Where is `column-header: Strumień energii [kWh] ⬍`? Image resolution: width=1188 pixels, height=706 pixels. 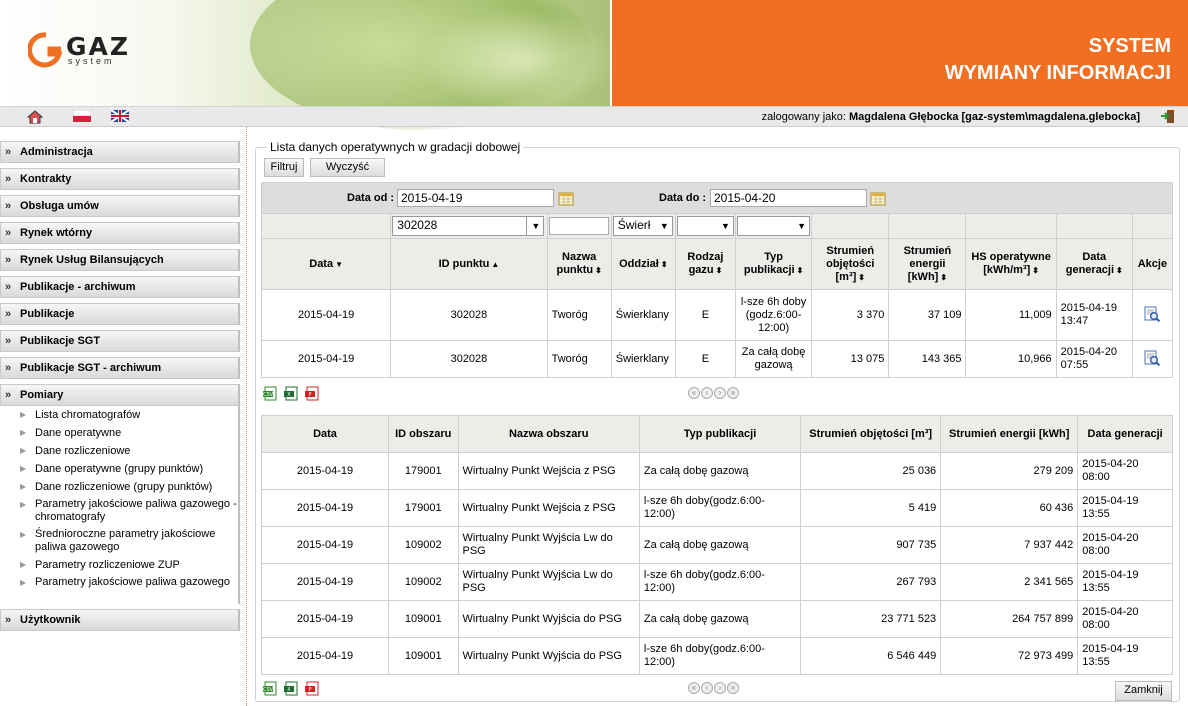 column-header: Strumień energii [kWh] ⬍ is located at coordinates (927, 264).